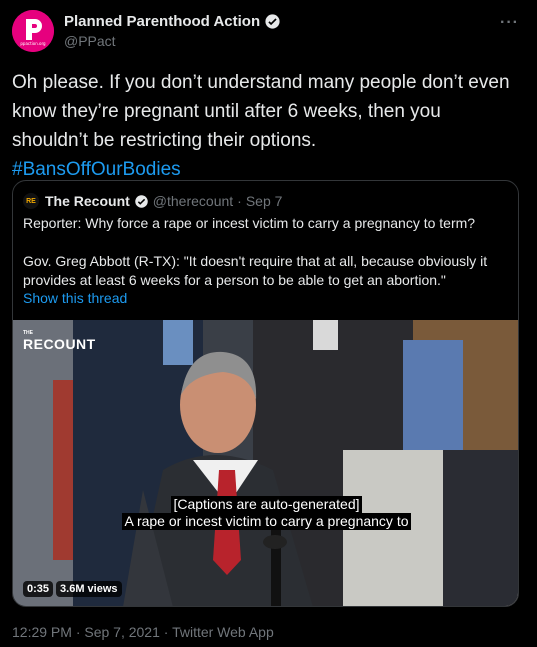 This screenshot has height=647, width=537. I want to click on author-display-name: Planned Parenthood Action, so click(162, 21).